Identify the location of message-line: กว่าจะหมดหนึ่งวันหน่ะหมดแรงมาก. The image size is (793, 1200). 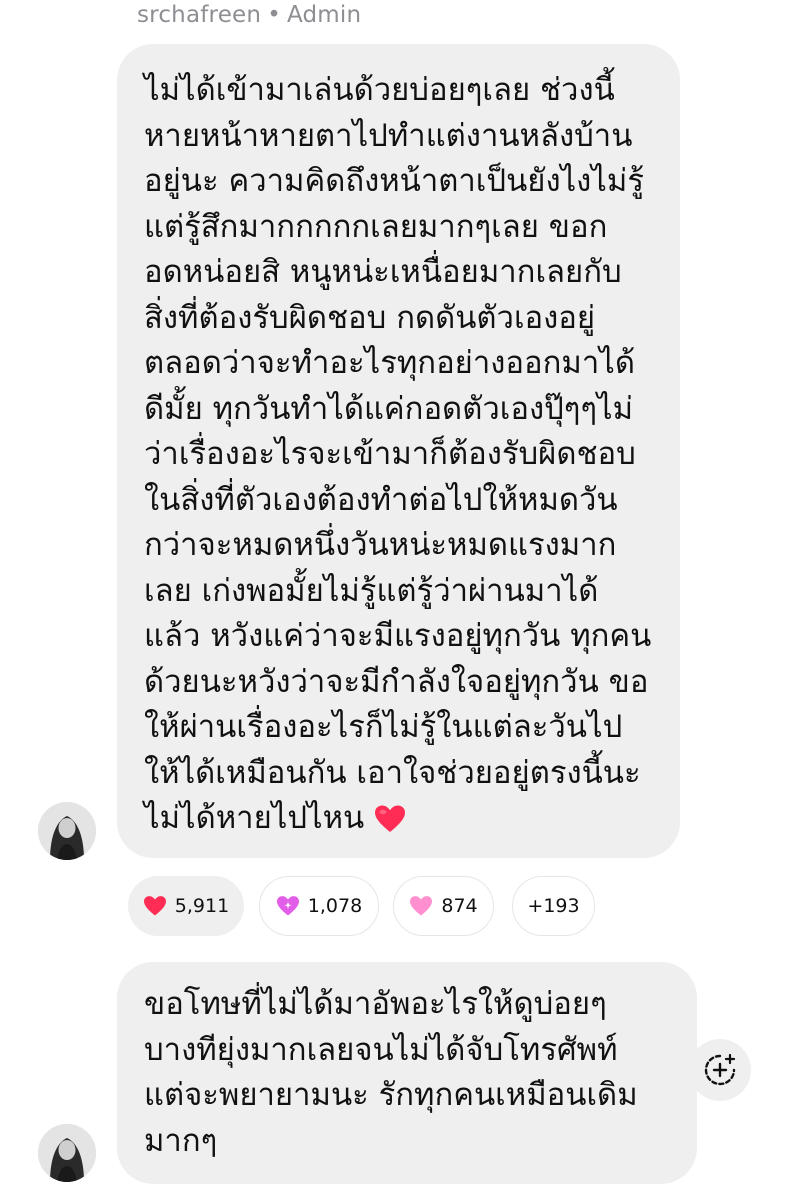
(380, 545).